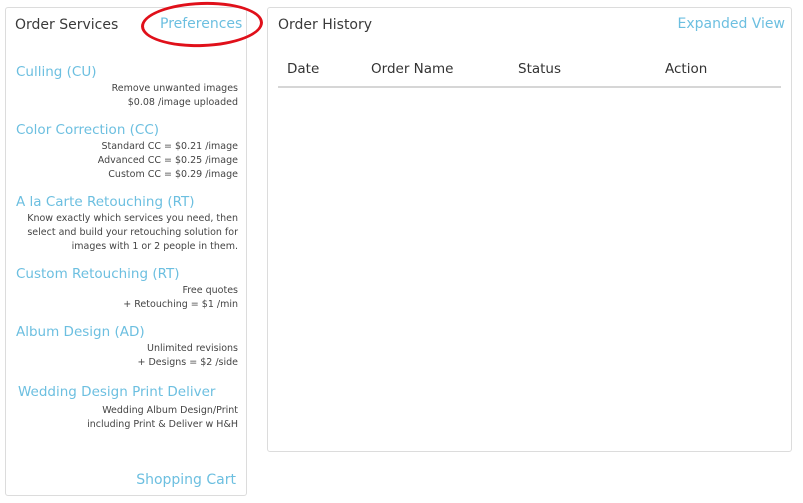  Describe the element at coordinates (435, 73) in the screenshot. I see `column-header-order-name: Order Name` at that location.